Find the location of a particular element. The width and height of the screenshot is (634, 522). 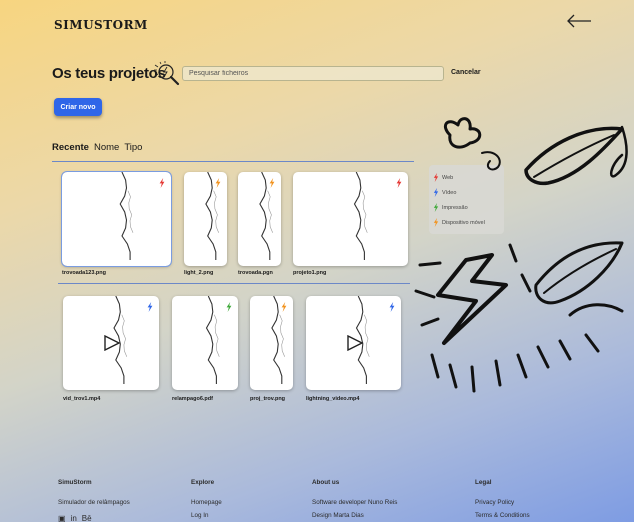

footer-link-login: Log In is located at coordinates (206, 517).